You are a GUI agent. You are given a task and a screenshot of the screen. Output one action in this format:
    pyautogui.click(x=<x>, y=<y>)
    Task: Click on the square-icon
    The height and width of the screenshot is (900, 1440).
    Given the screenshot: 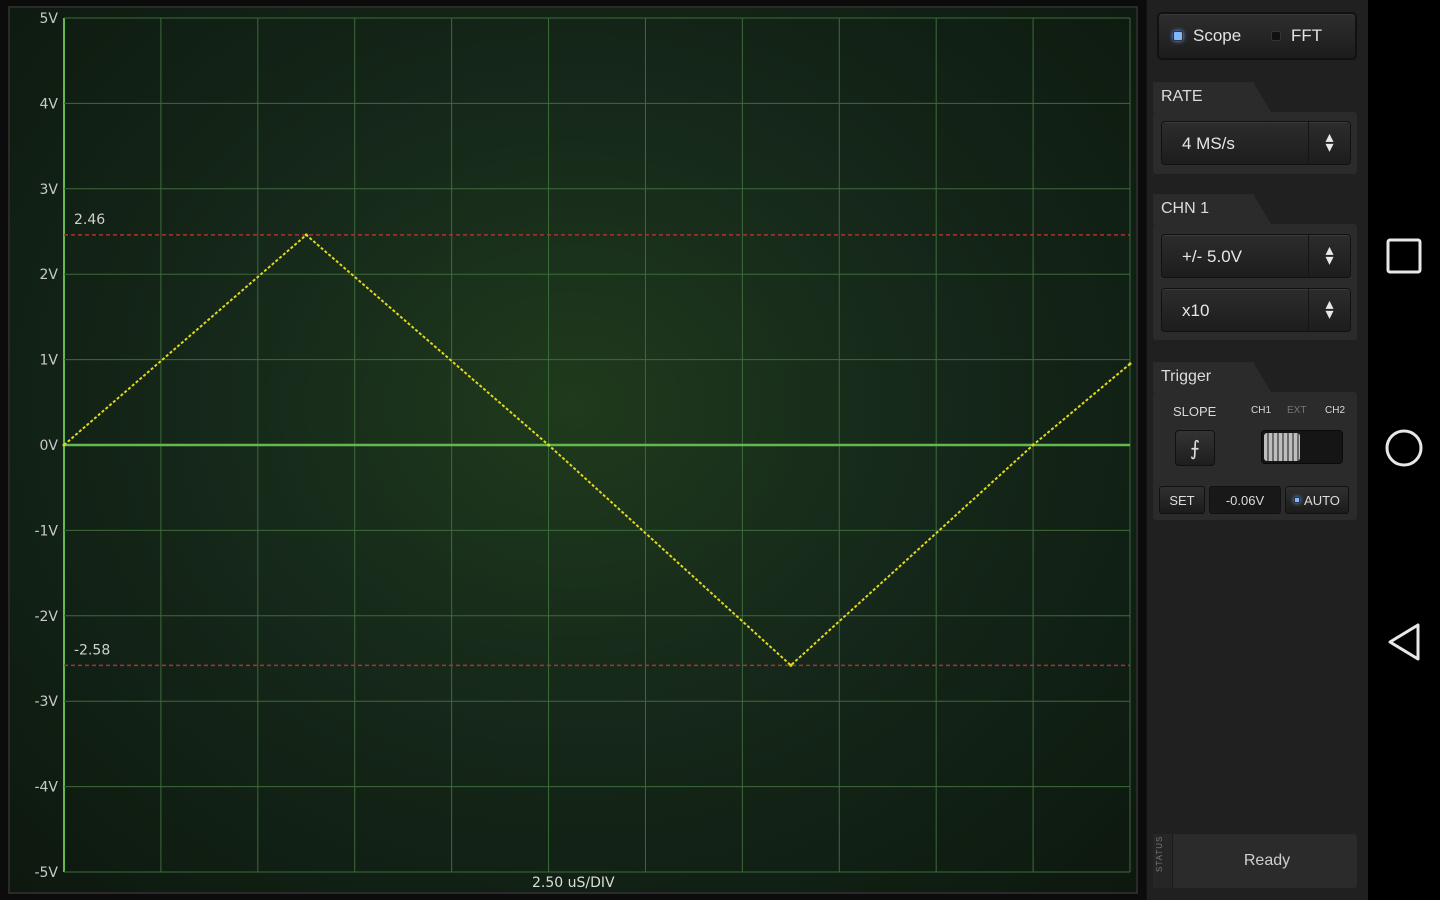 What is the action you would take?
    pyautogui.click(x=1404, y=256)
    